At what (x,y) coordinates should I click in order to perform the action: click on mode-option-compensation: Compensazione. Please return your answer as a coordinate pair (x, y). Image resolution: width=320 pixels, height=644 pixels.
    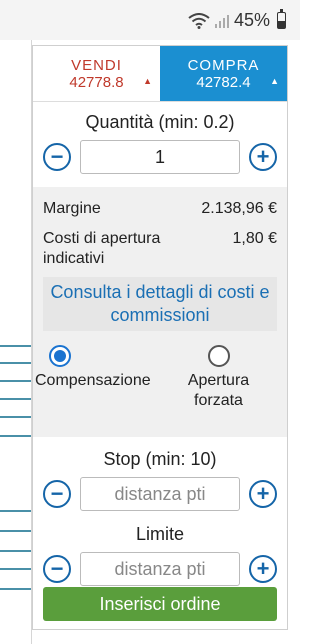
    Looking at the image, I should click on (97, 378).